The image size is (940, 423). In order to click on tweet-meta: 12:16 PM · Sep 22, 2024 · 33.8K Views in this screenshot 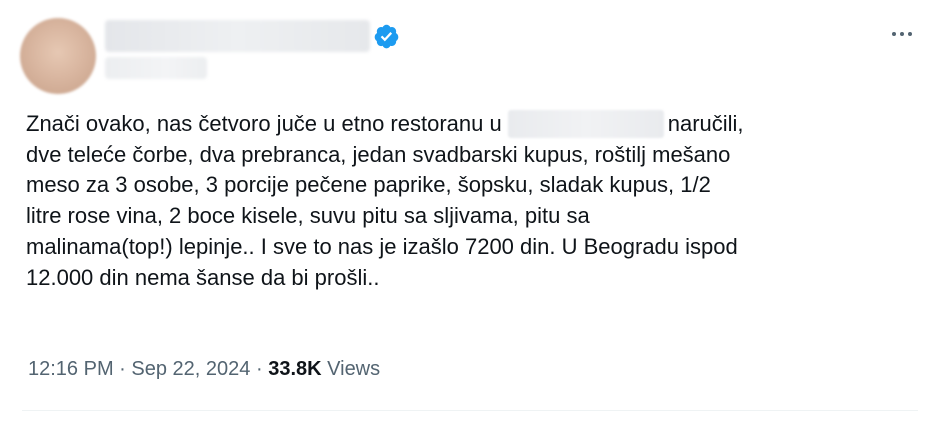, I will do `click(204, 369)`.